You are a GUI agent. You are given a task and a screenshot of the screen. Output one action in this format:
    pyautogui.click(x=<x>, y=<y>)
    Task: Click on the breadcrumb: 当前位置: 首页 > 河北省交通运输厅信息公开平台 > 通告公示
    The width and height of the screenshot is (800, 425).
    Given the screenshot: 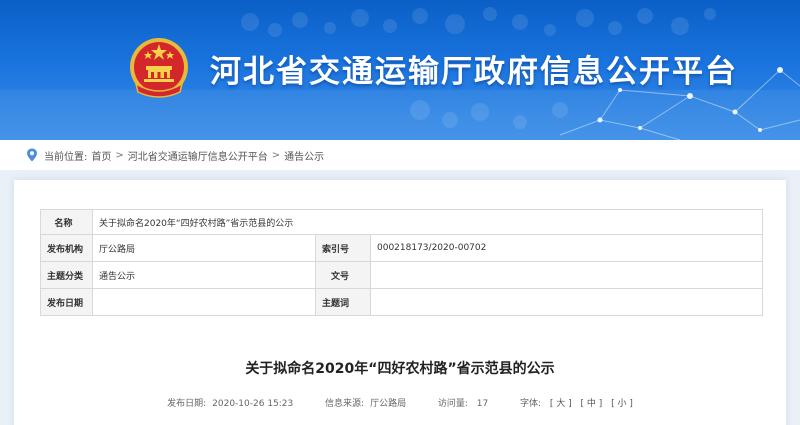 What is the action you would take?
    pyautogui.click(x=400, y=155)
    